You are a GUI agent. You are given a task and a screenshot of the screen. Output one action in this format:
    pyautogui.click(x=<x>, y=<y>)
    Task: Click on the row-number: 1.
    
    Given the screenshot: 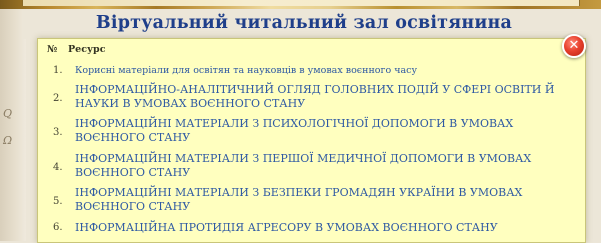 What is the action you would take?
    pyautogui.click(x=58, y=70)
    